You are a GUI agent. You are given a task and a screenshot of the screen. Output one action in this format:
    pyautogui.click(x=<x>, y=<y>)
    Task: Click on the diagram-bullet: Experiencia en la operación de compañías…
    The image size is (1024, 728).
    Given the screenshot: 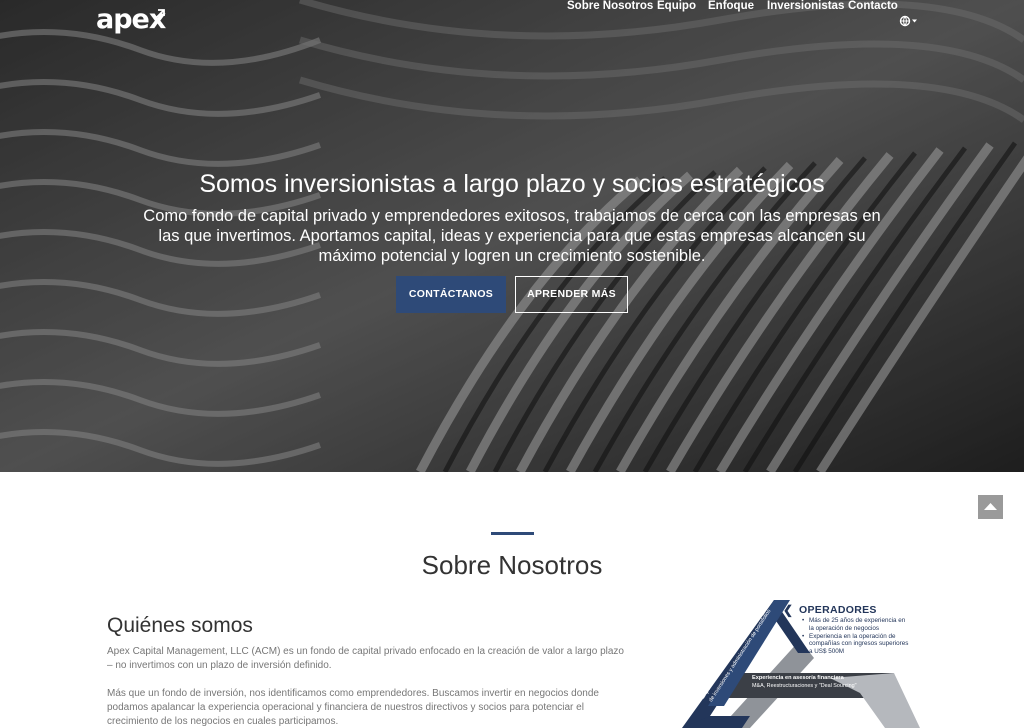 What is the action you would take?
    pyautogui.click(x=855, y=644)
    